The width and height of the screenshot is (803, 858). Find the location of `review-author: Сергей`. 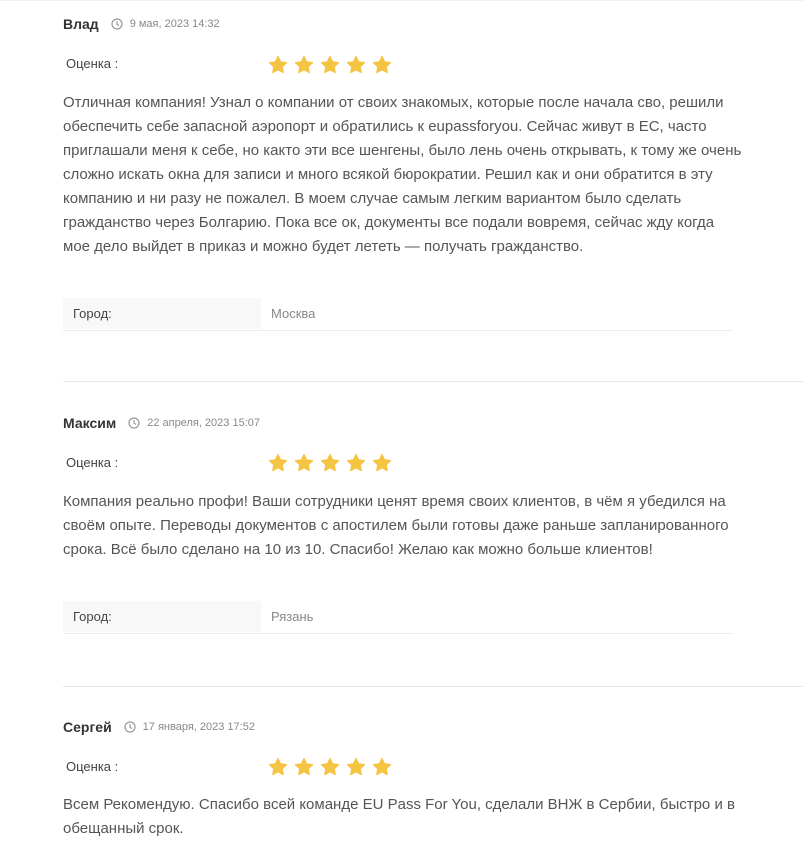

review-author: Сергей is located at coordinates (87, 727).